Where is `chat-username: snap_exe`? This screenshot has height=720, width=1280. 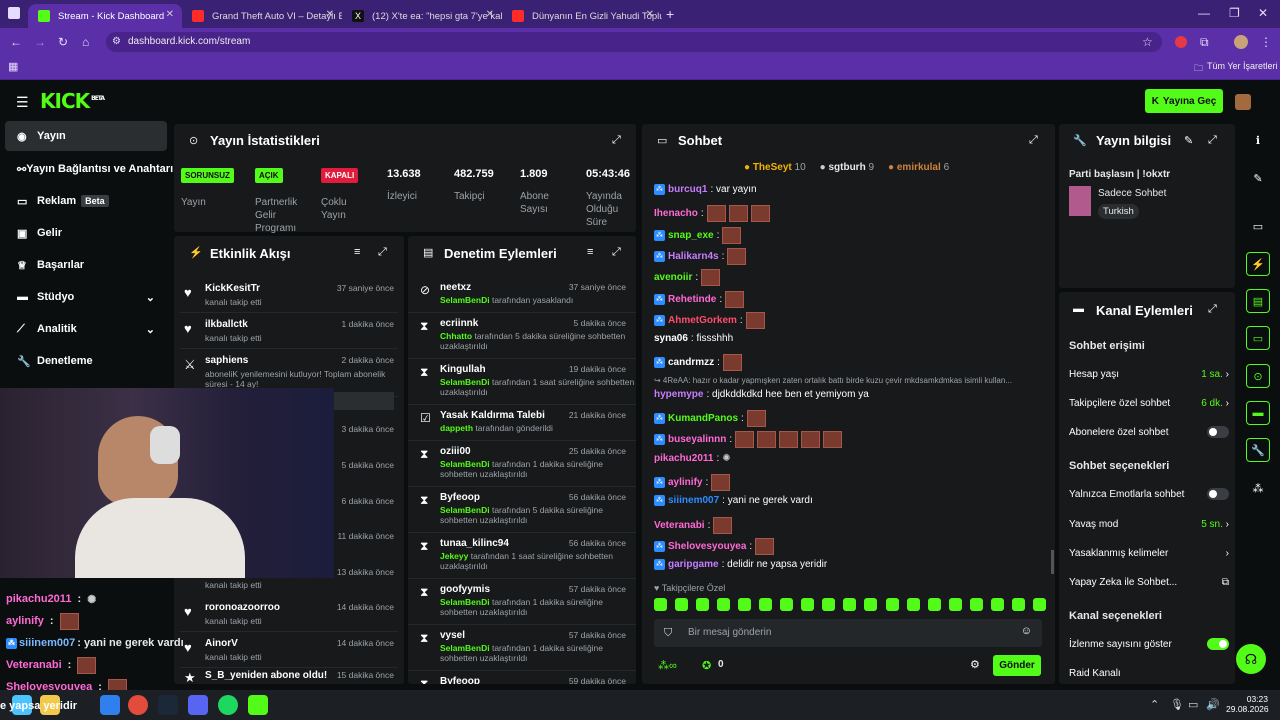
chat-username: snap_exe is located at coordinates (691, 235).